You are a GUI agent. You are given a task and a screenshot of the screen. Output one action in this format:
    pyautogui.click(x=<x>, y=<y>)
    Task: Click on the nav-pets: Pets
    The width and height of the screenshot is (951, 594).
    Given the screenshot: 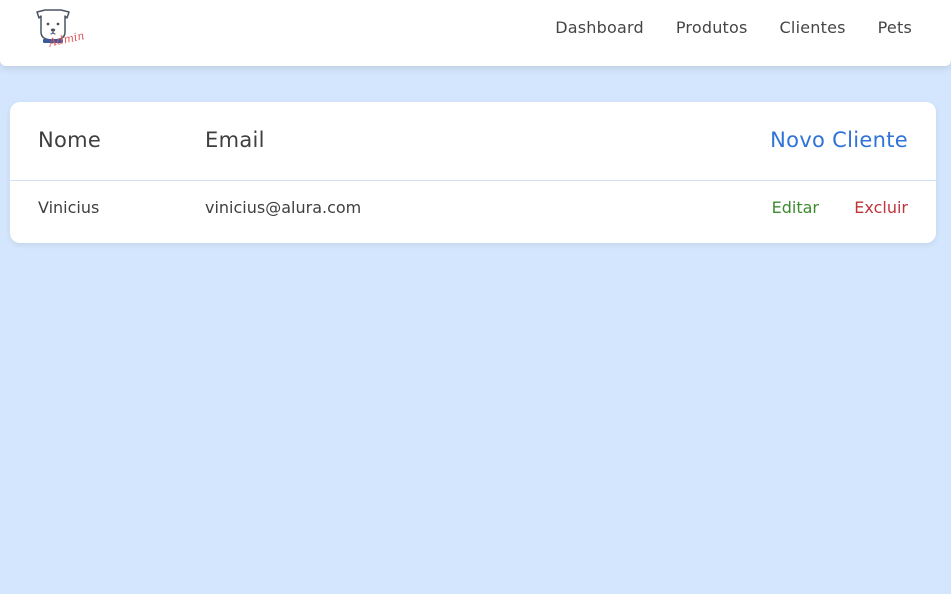 What is the action you would take?
    pyautogui.click(x=895, y=28)
    